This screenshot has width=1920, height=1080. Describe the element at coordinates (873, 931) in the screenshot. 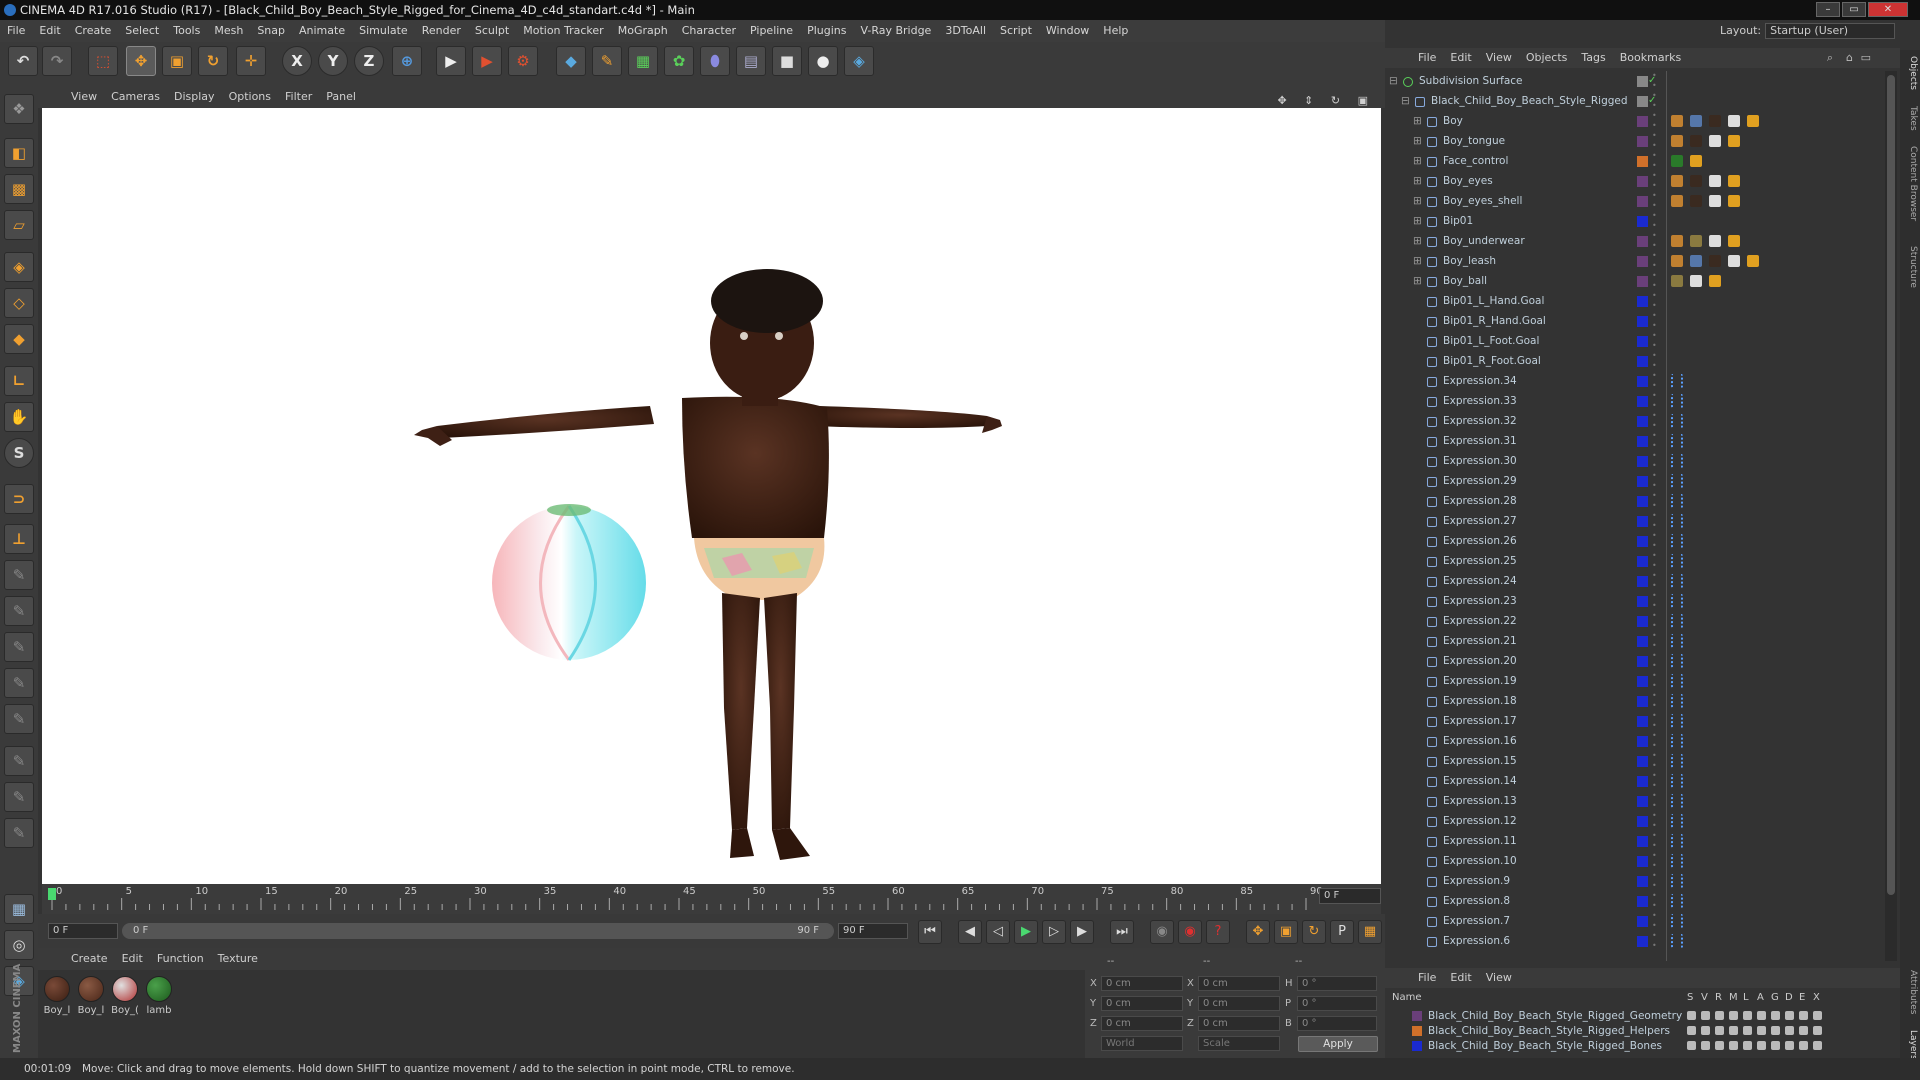

I see `end-frame-field: 90 F` at that location.